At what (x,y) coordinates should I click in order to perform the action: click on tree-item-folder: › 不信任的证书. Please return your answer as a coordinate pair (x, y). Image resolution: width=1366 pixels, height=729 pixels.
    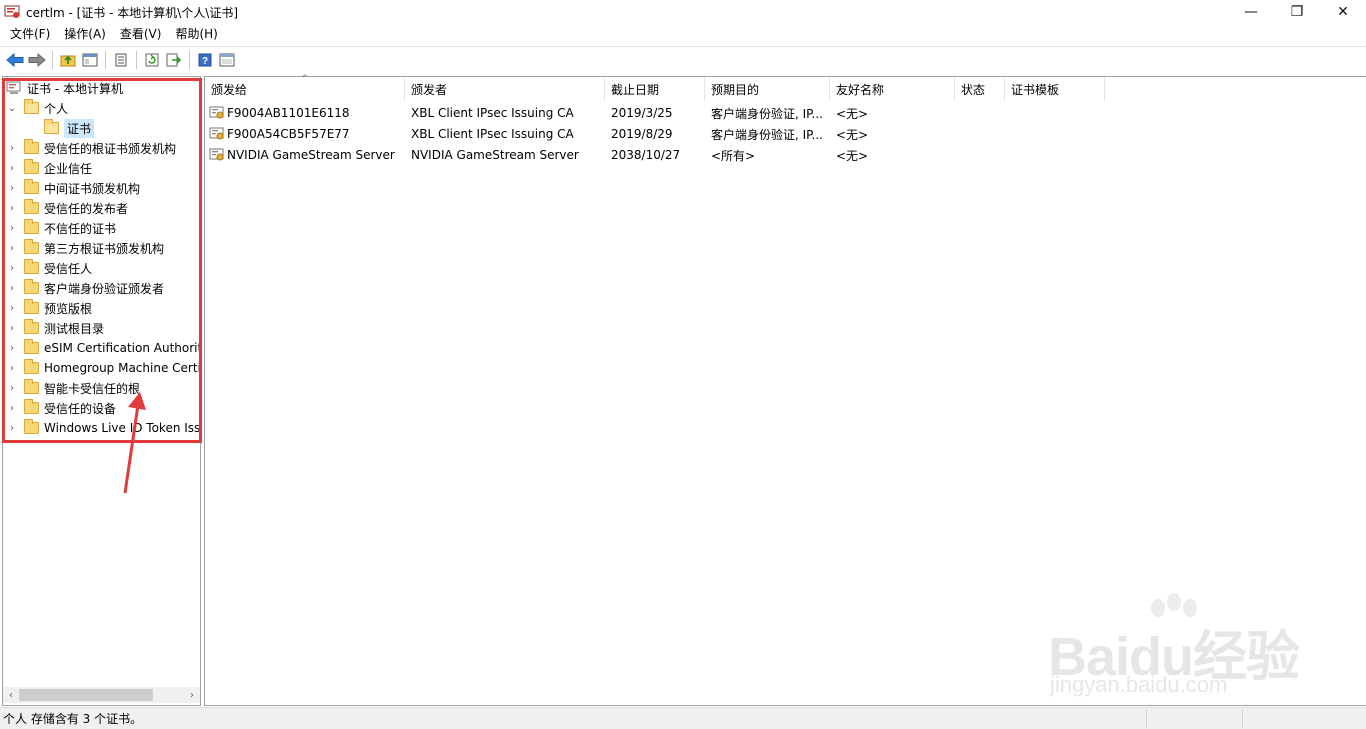
    Looking at the image, I should click on (61, 228).